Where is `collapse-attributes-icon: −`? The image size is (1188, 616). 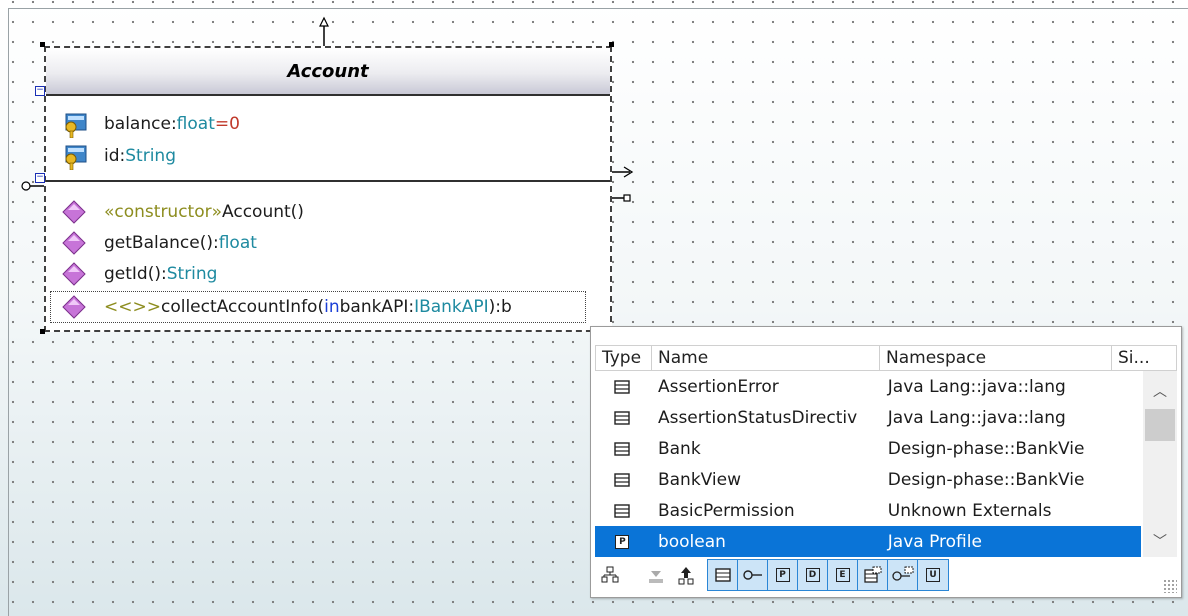
collapse-attributes-icon: − is located at coordinates (40, 91).